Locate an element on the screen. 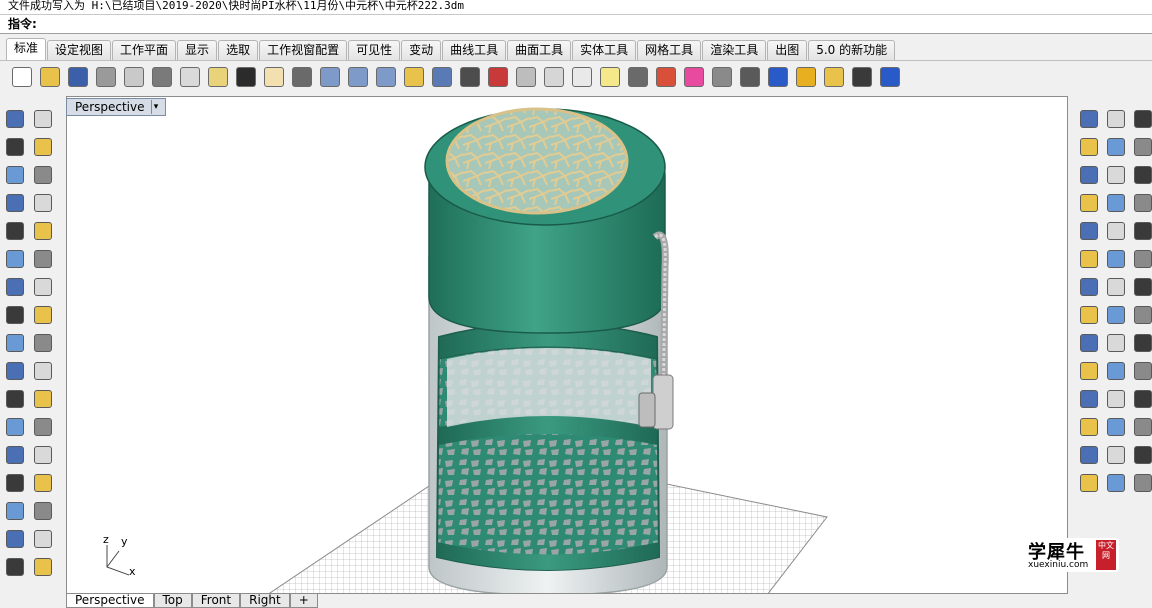 The height and width of the screenshot is (608, 1152). point-cloud-tool is located at coordinates (1116, 483).